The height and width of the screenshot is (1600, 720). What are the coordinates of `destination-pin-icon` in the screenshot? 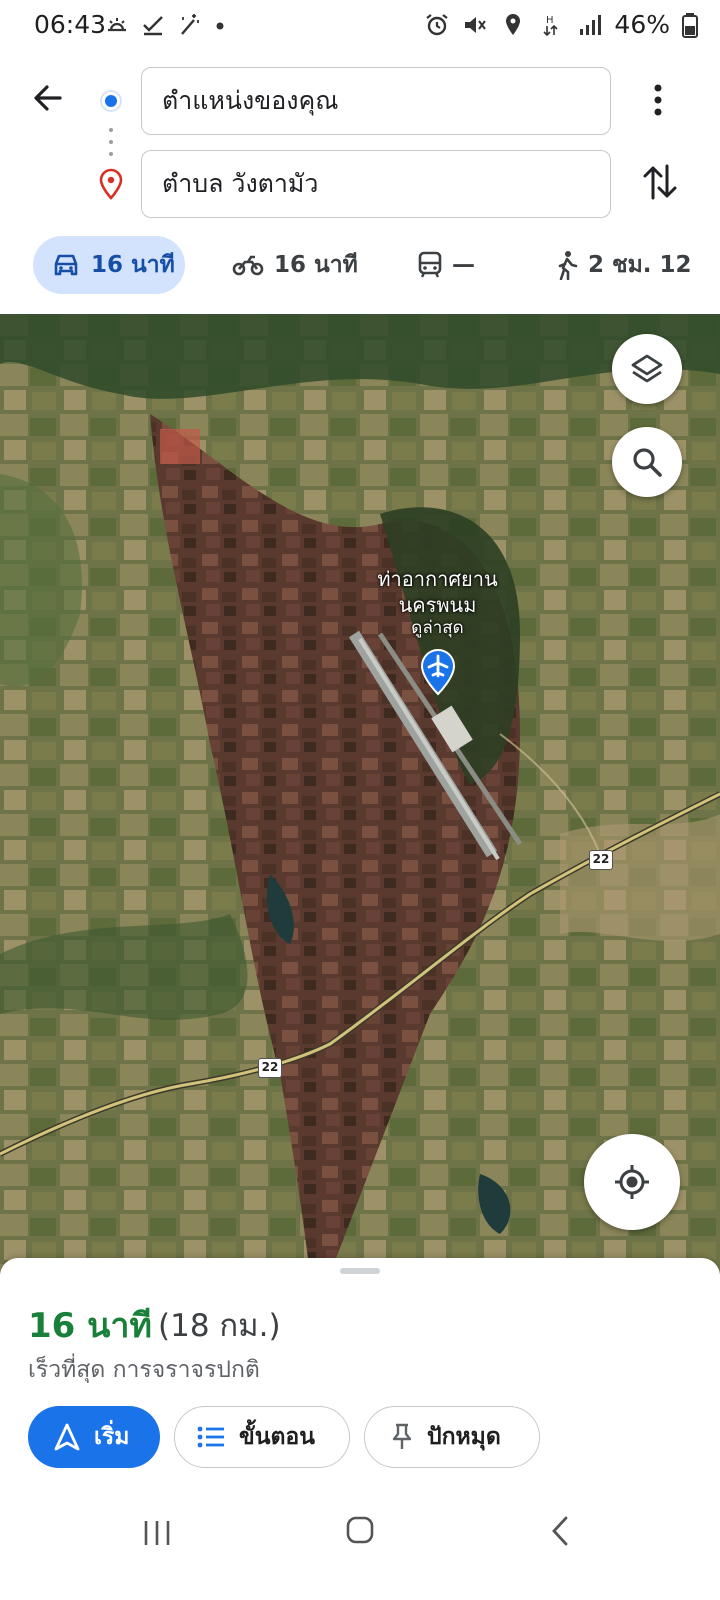 It's located at (111, 184).